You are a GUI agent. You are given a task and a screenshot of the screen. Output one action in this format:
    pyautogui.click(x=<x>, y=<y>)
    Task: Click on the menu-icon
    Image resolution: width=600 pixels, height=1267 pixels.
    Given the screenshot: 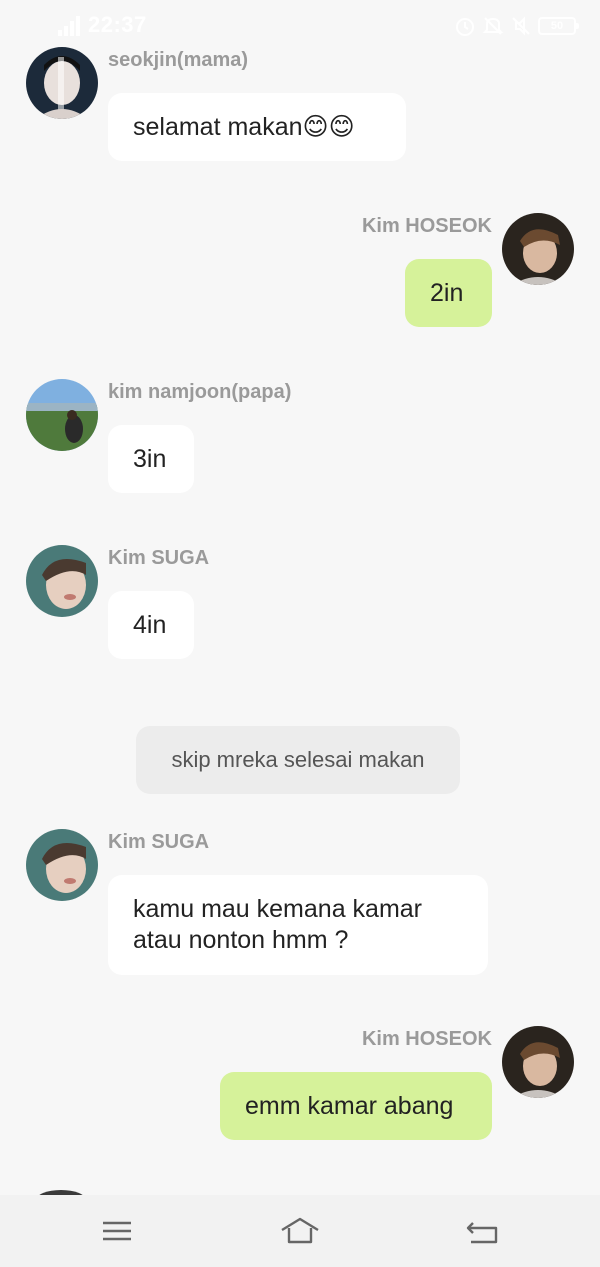 What is the action you would take?
    pyautogui.click(x=117, y=1231)
    